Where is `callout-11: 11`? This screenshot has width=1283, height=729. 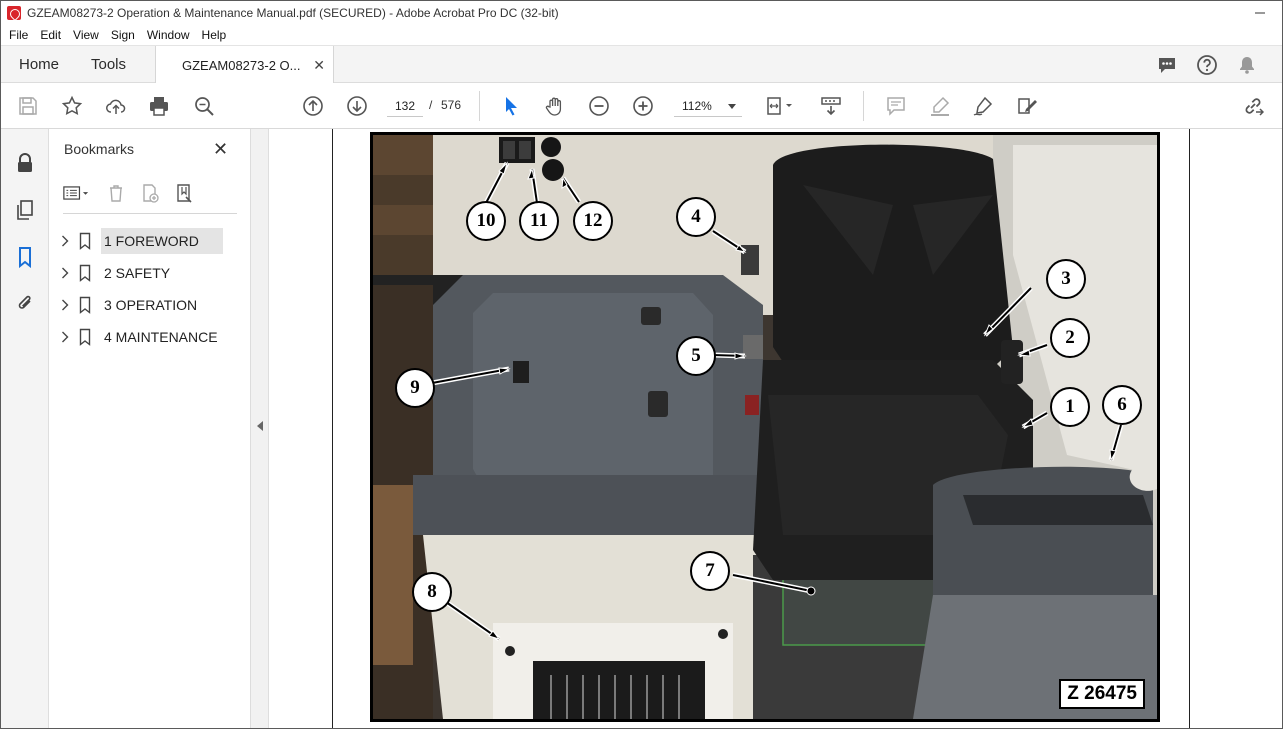
callout-11: 11 is located at coordinates (539, 221).